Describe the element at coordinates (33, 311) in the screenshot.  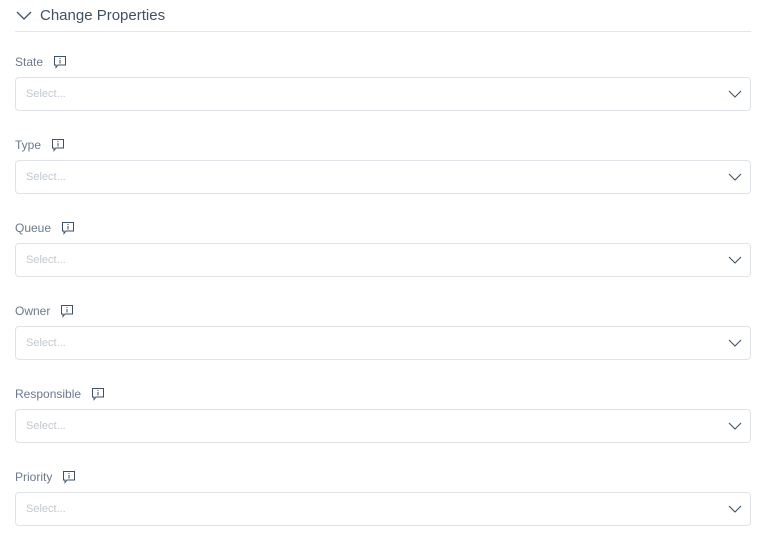
I see `field-label: Owner` at that location.